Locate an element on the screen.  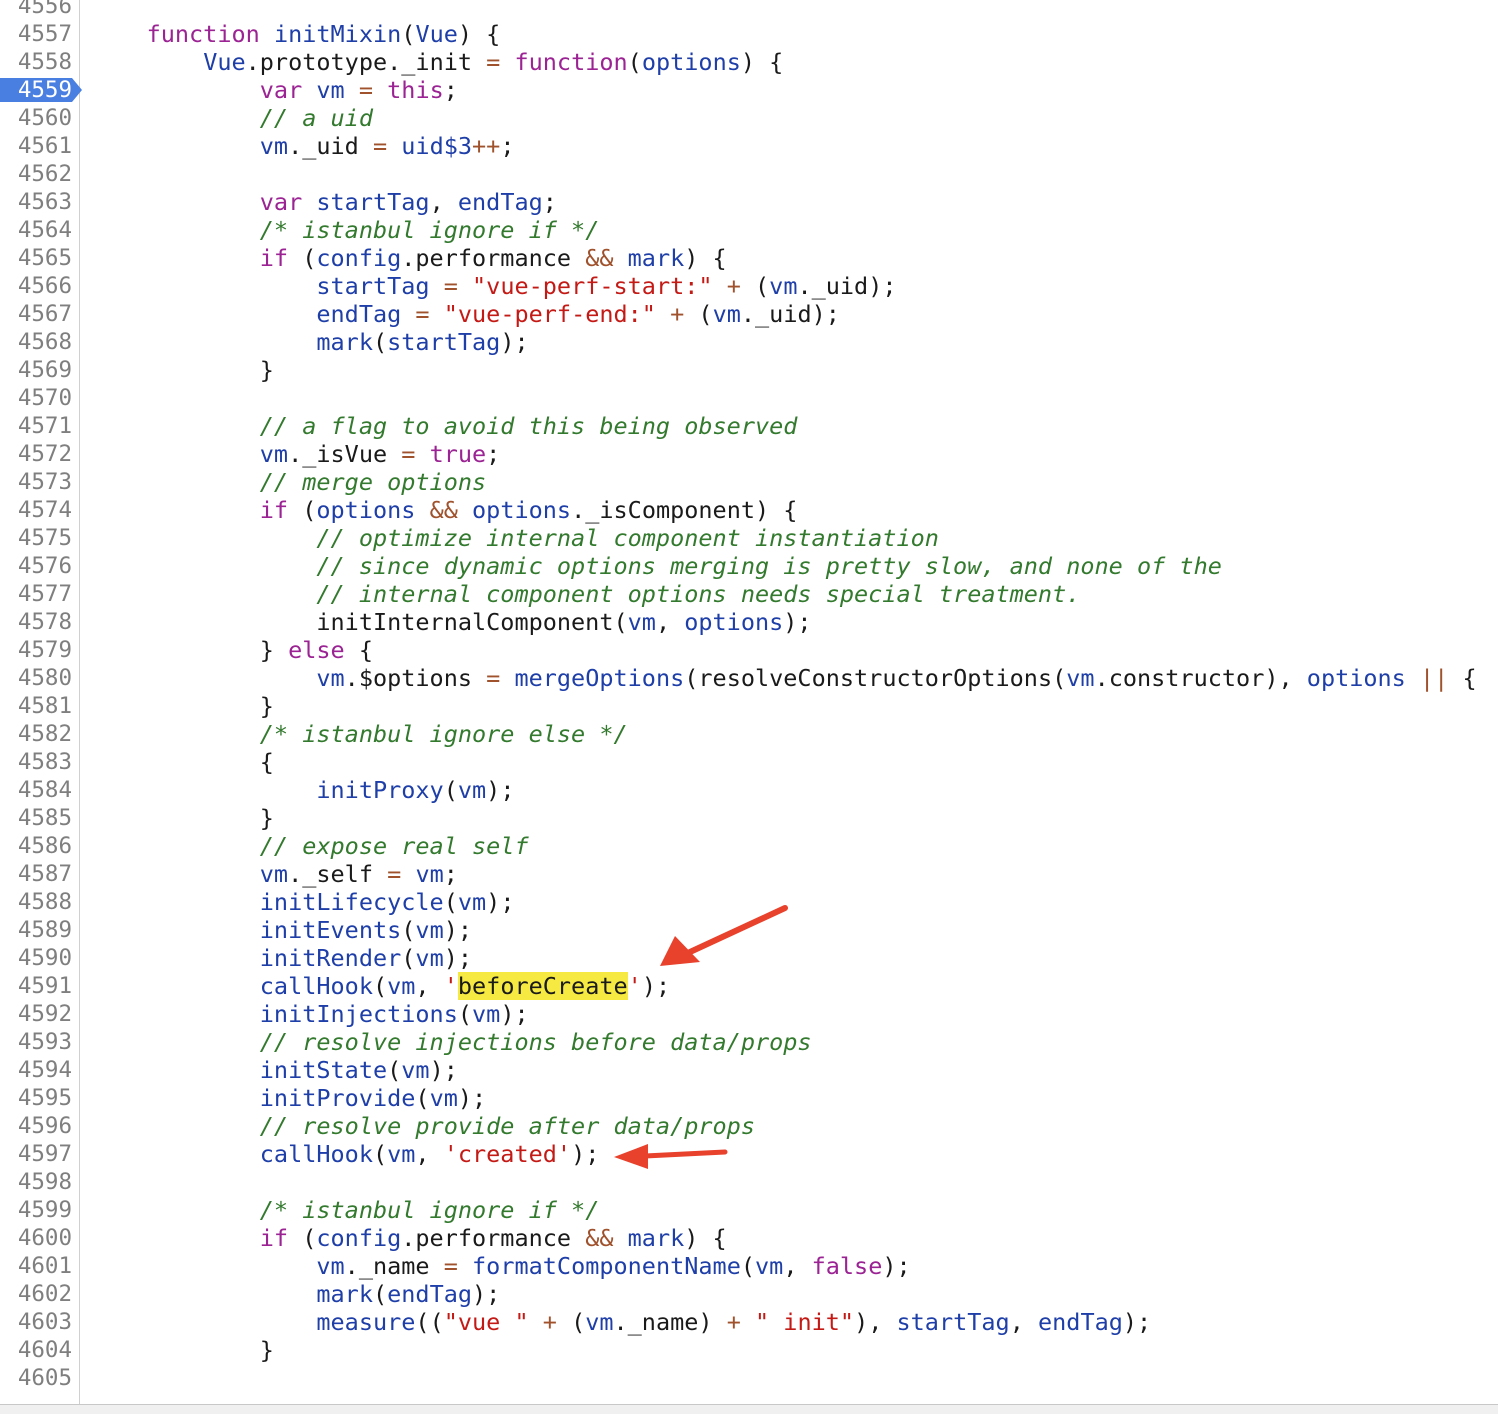
line-number: 4605 is located at coordinates (36, 1378).